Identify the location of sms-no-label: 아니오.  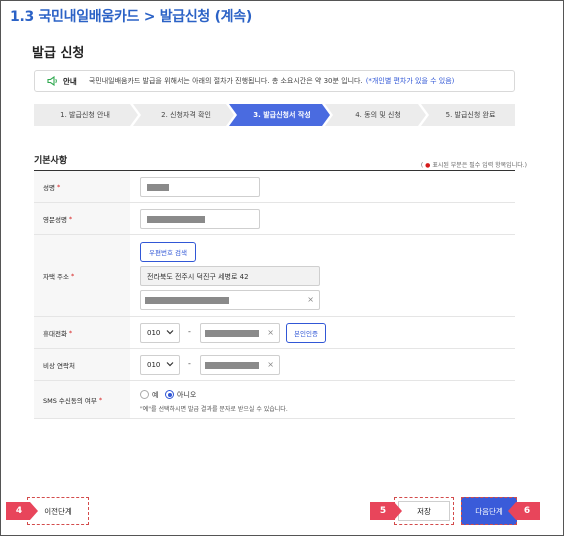
(187, 395).